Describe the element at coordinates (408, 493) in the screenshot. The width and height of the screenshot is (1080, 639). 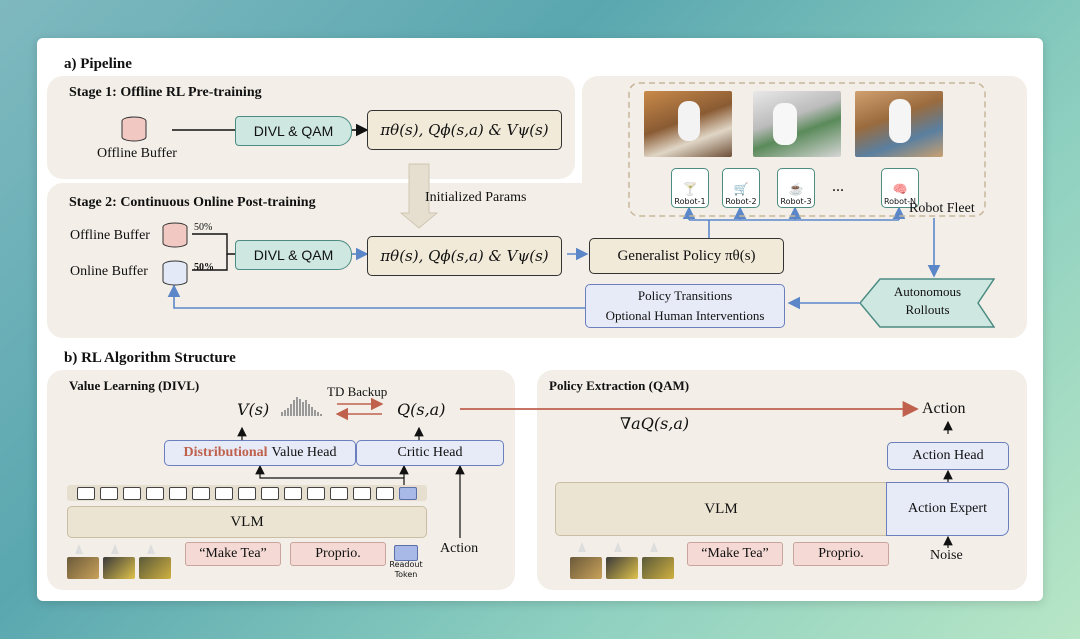
I see `readout-token-cube` at that location.